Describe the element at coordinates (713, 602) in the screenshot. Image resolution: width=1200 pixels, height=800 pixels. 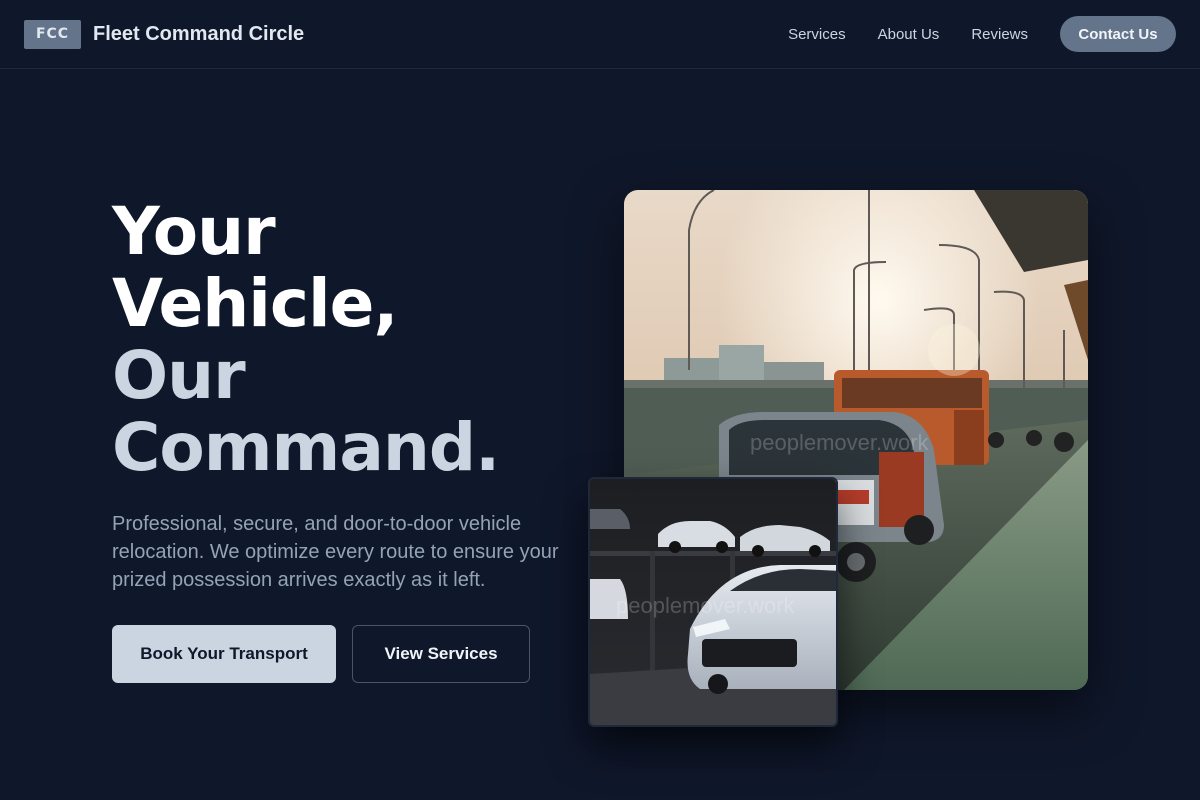
I see `hero-photo-garage: peoplemover.work` at that location.